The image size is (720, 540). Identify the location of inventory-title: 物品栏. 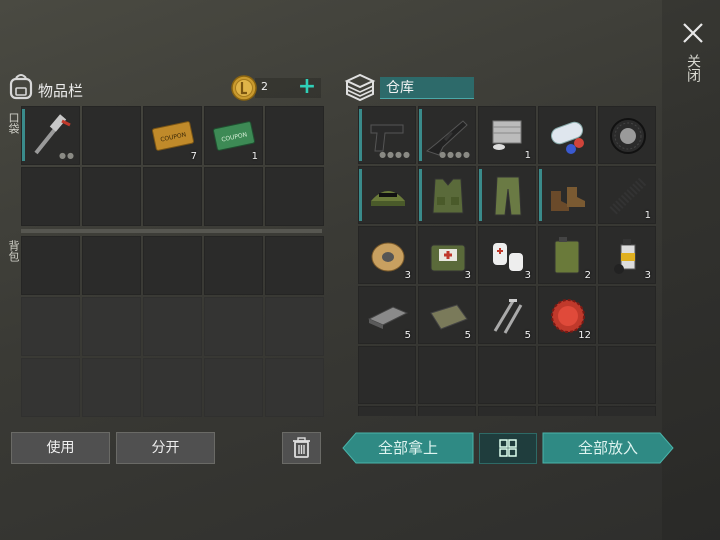
(61, 91).